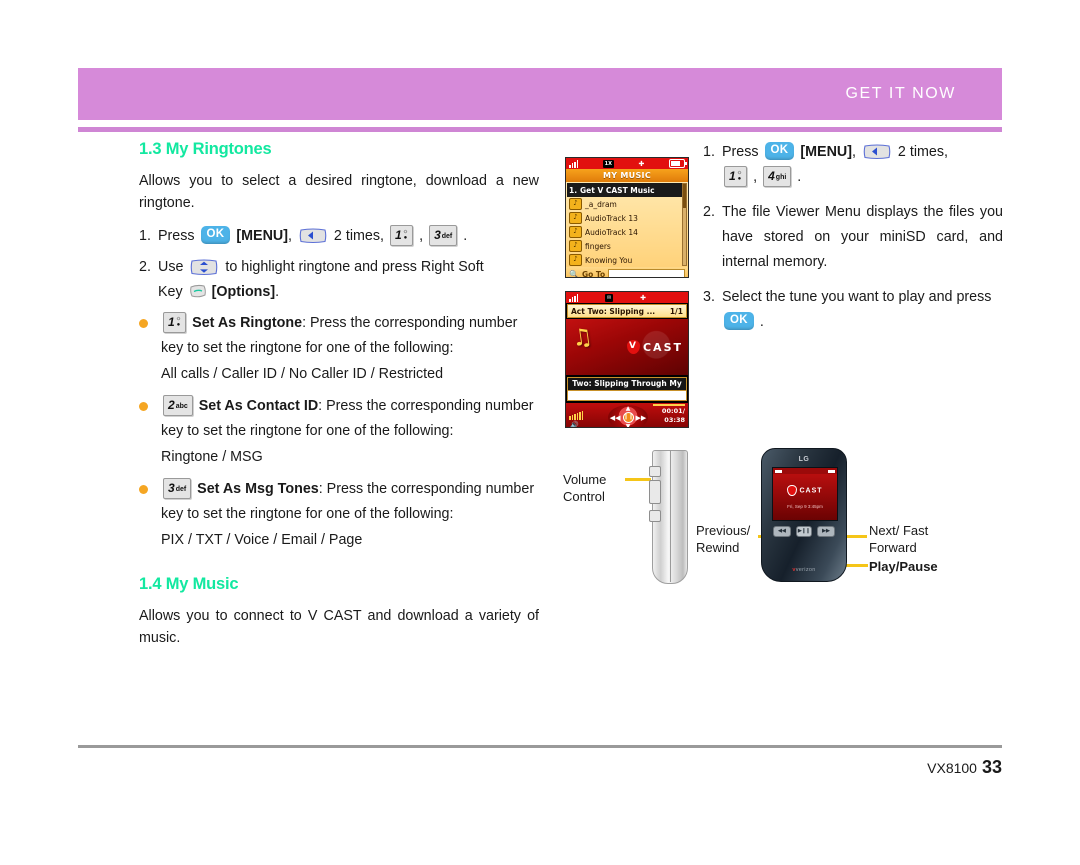 The height and width of the screenshot is (865, 1080). I want to click on rewind-icon: ◀◀, so click(615, 418).